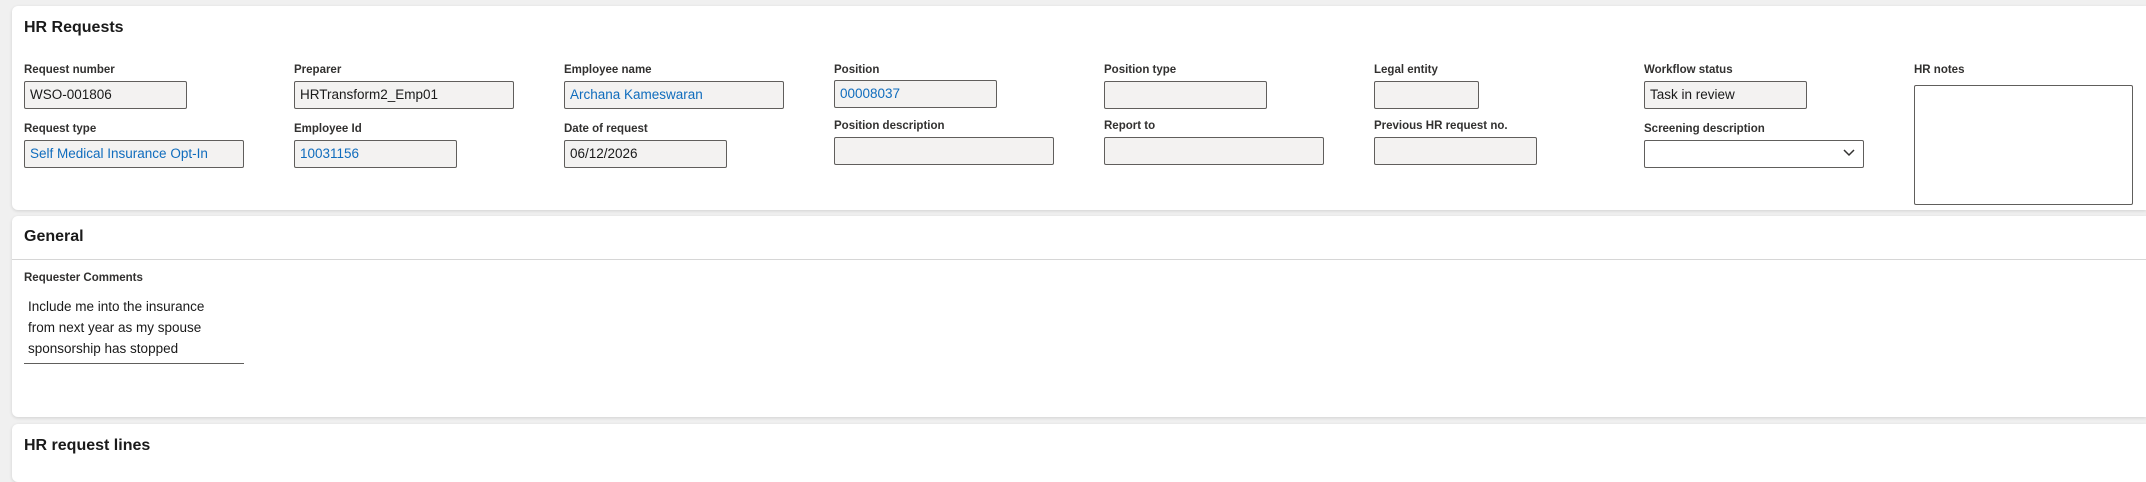  What do you see at coordinates (103, 348) in the screenshot?
I see `comment-line: sponsorship has stopped` at bounding box center [103, 348].